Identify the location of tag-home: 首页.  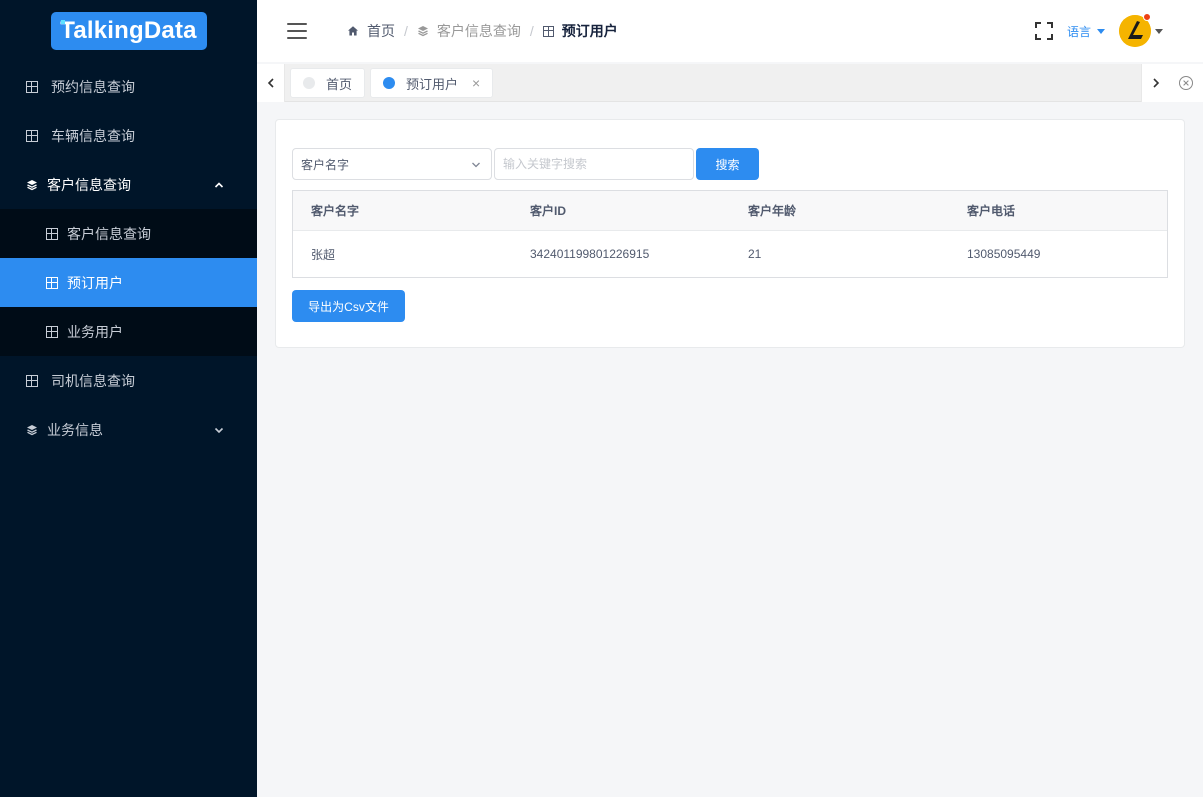
(328, 83).